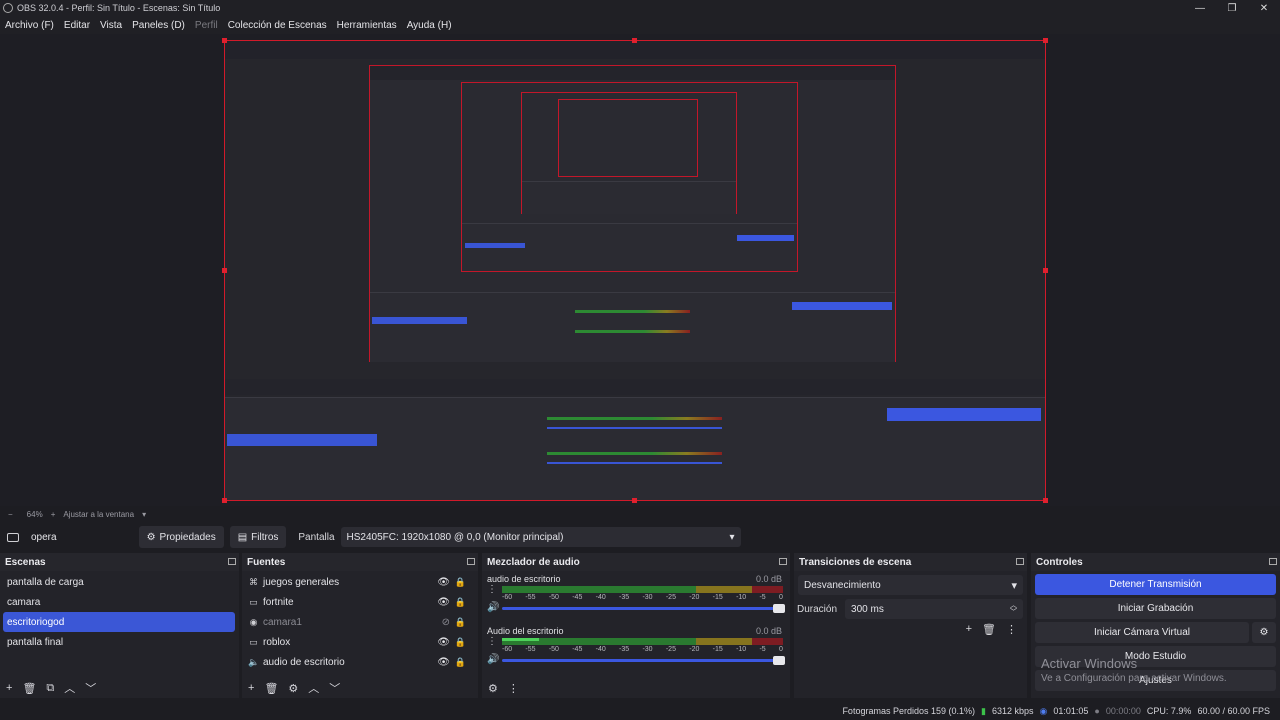 The height and width of the screenshot is (720, 1280). What do you see at coordinates (732, 537) in the screenshot?
I see `chevron-down-icon: ▾` at bounding box center [732, 537].